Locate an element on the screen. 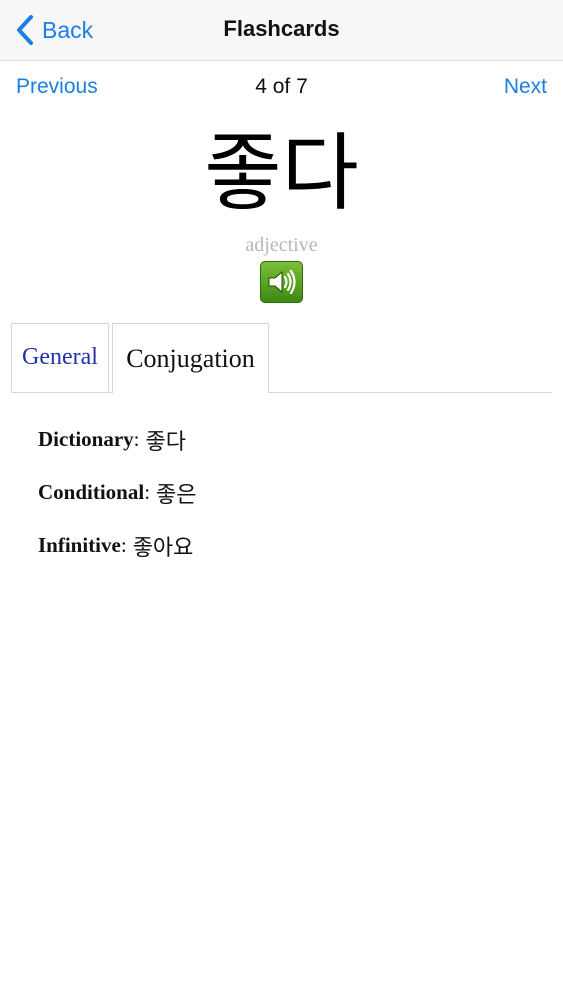 The height and width of the screenshot is (1000, 563). speaker-icon is located at coordinates (282, 282).